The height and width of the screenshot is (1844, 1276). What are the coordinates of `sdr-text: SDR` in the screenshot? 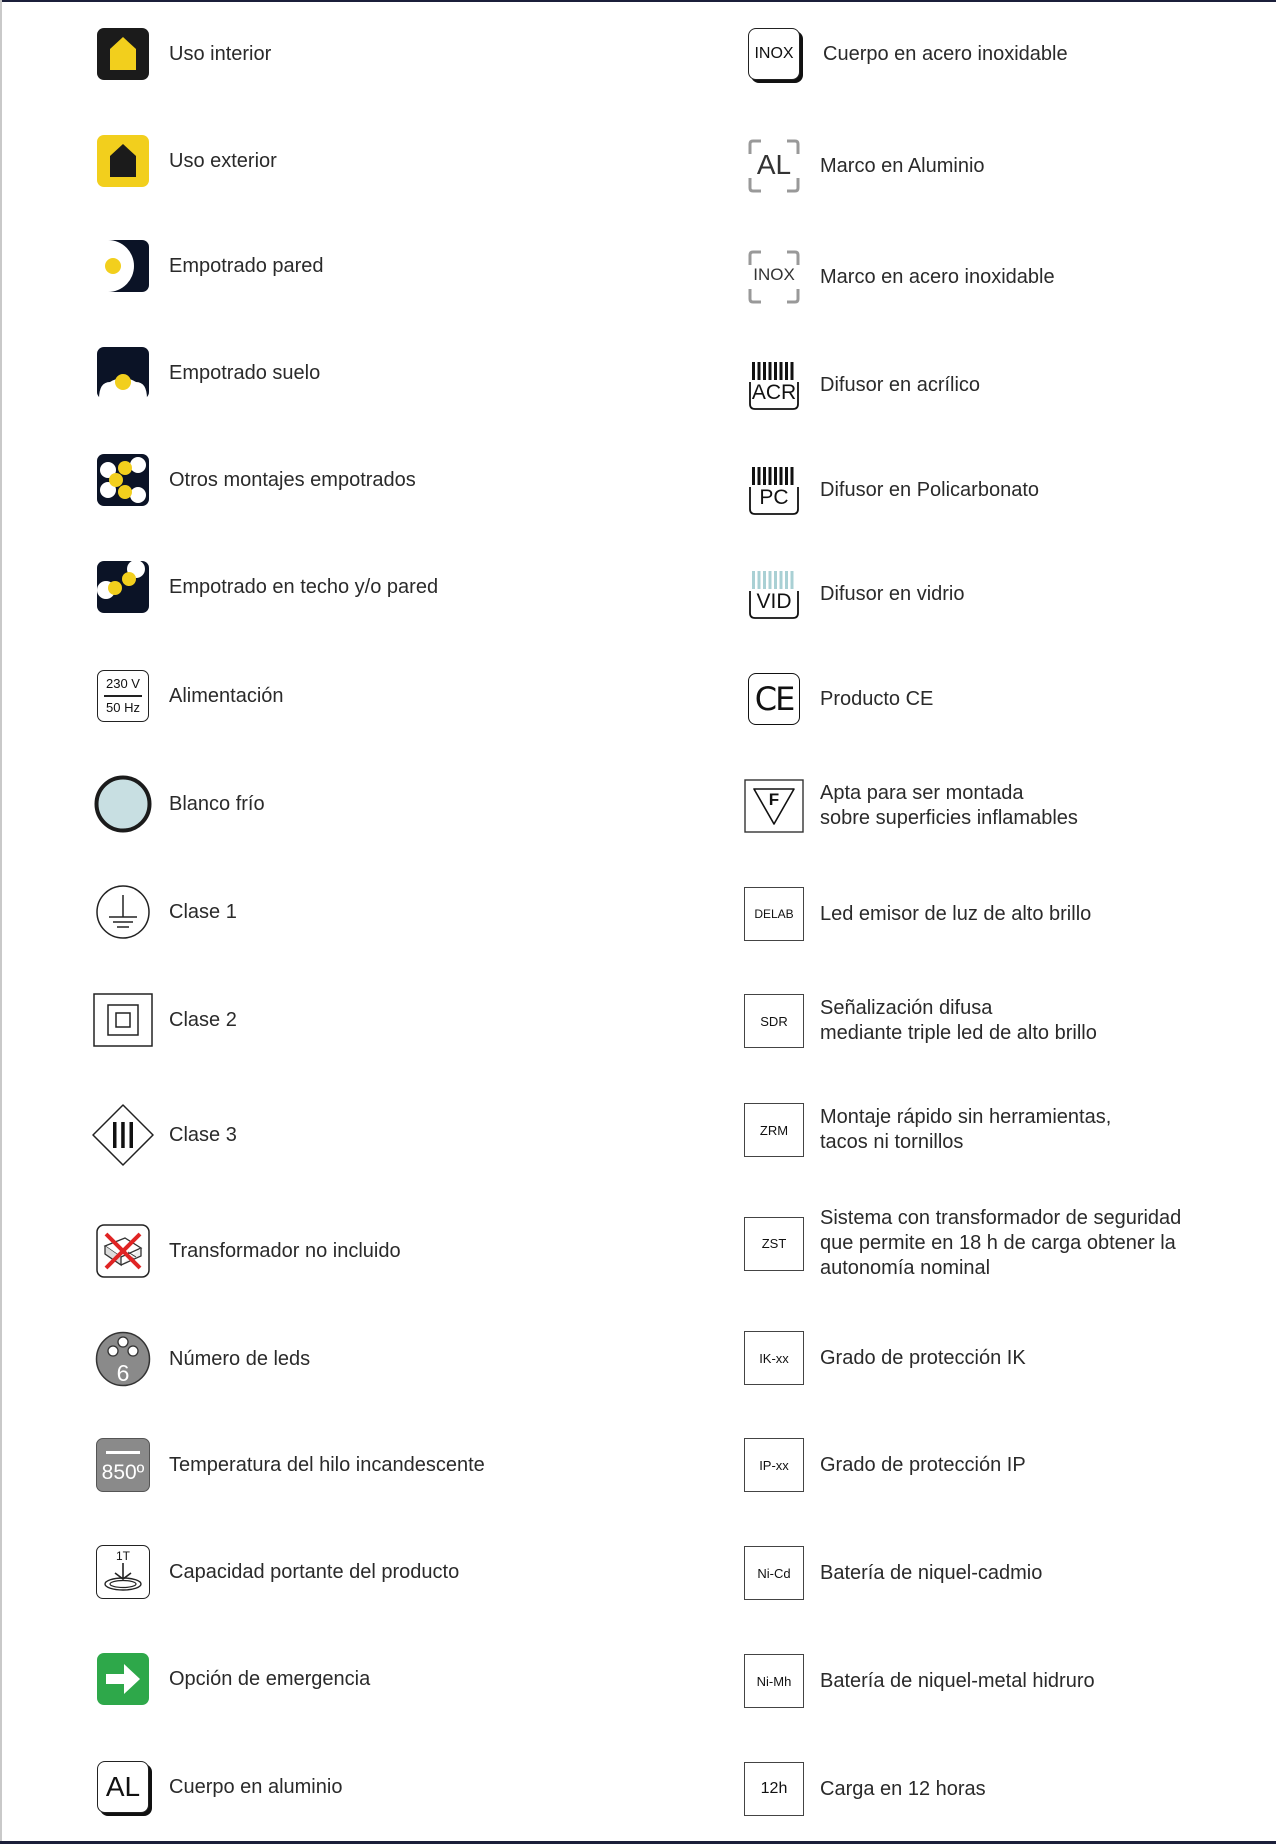 It's located at (774, 1021).